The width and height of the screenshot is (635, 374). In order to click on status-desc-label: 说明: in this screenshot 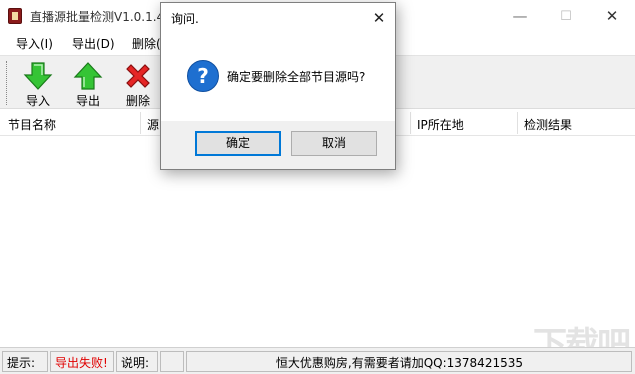, I will do `click(137, 361)`.